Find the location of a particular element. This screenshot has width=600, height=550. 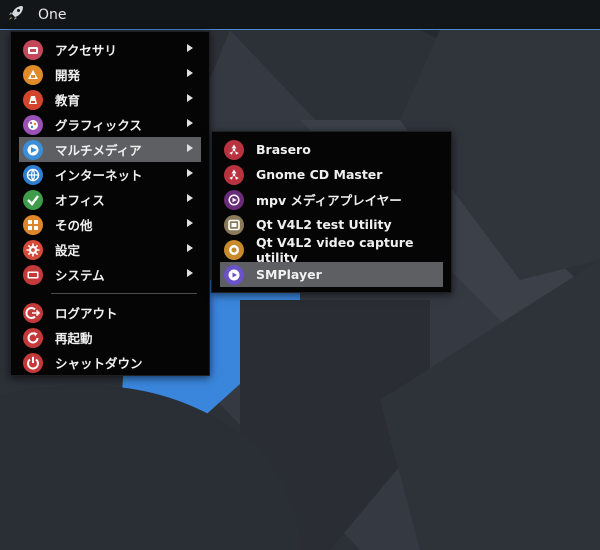

action-item-label: シャットダウン is located at coordinates (99, 363).